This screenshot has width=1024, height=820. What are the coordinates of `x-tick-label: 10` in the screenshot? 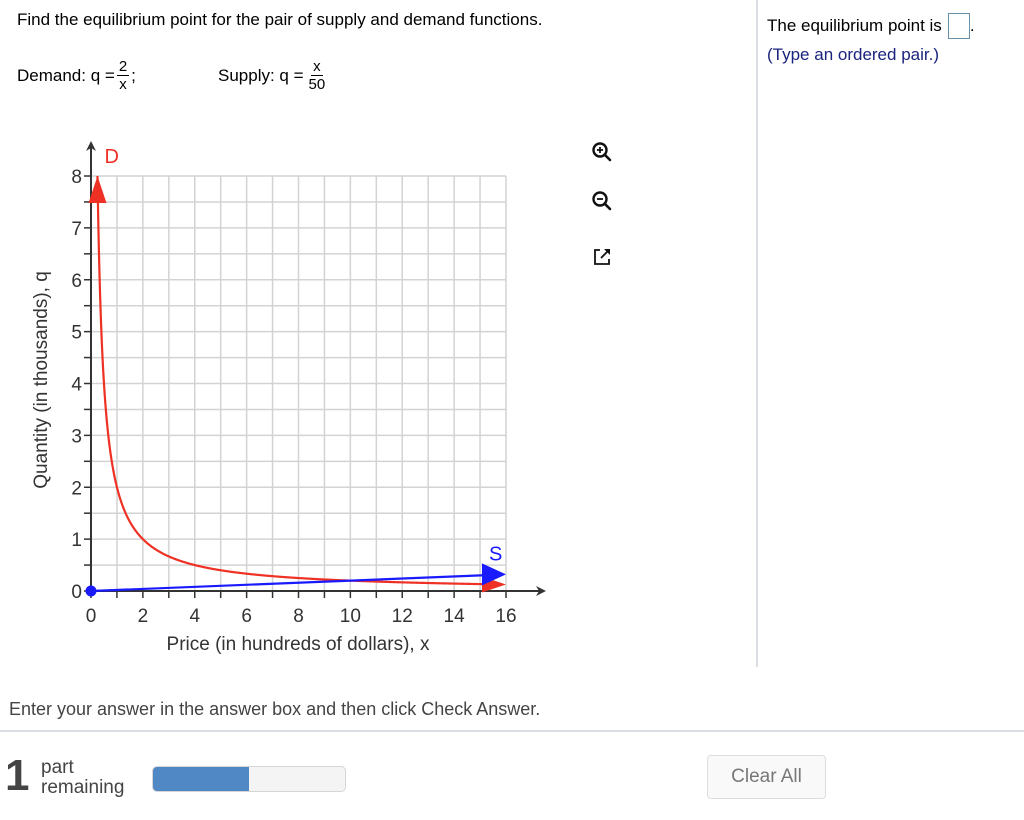 It's located at (350, 616).